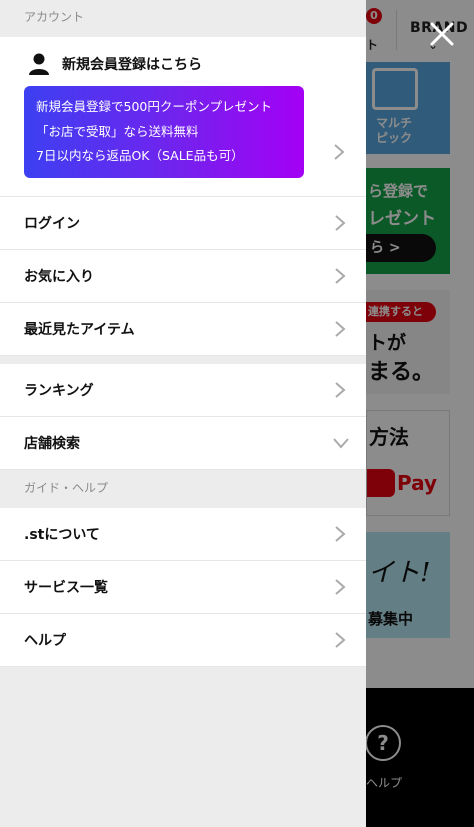 The height and width of the screenshot is (827, 474). Describe the element at coordinates (341, 443) in the screenshot. I see `chevron-down-icon` at that location.